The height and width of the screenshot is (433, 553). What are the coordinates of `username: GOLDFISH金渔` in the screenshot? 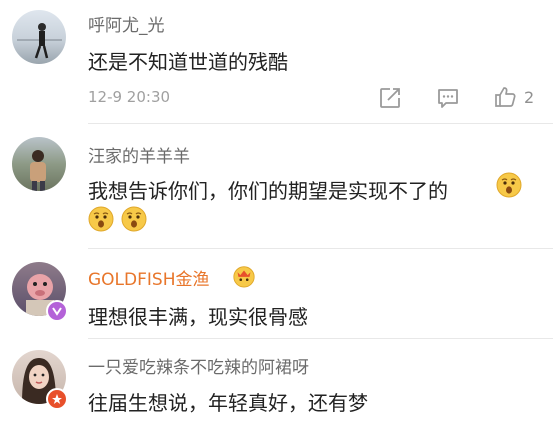 It's located at (148, 277).